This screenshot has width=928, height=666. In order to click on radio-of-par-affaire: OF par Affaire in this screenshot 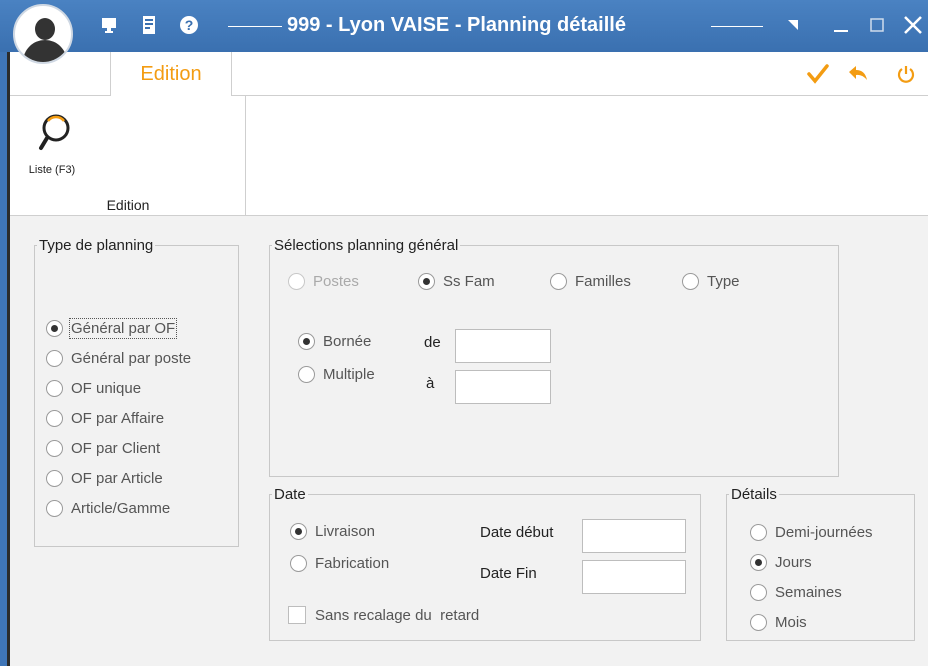, I will do `click(105, 418)`.